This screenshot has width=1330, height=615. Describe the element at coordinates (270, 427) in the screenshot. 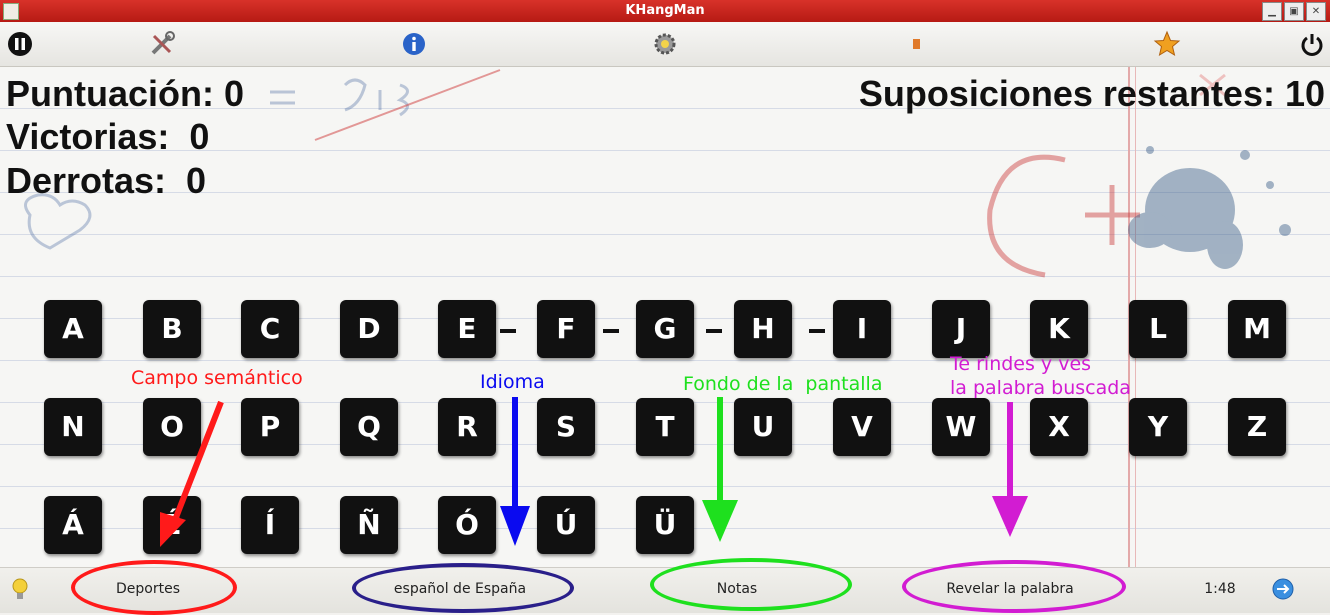

I see `letter-key-p: P` at that location.